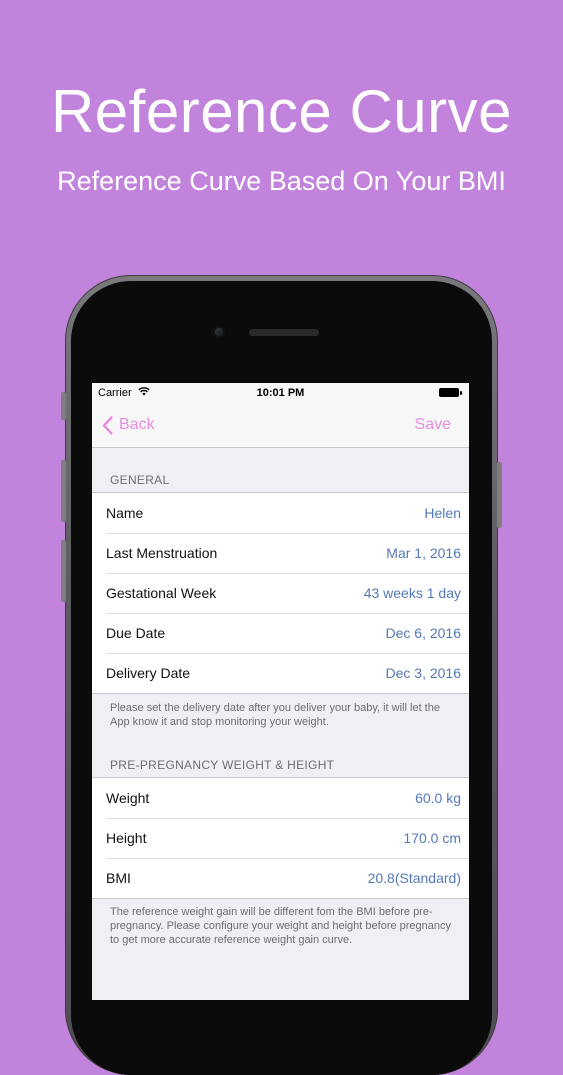 This screenshot has width=563, height=1075. Describe the element at coordinates (280, 553) in the screenshot. I see `row-last-menstruation: Last Menstruation Mar 1, 2016` at that location.